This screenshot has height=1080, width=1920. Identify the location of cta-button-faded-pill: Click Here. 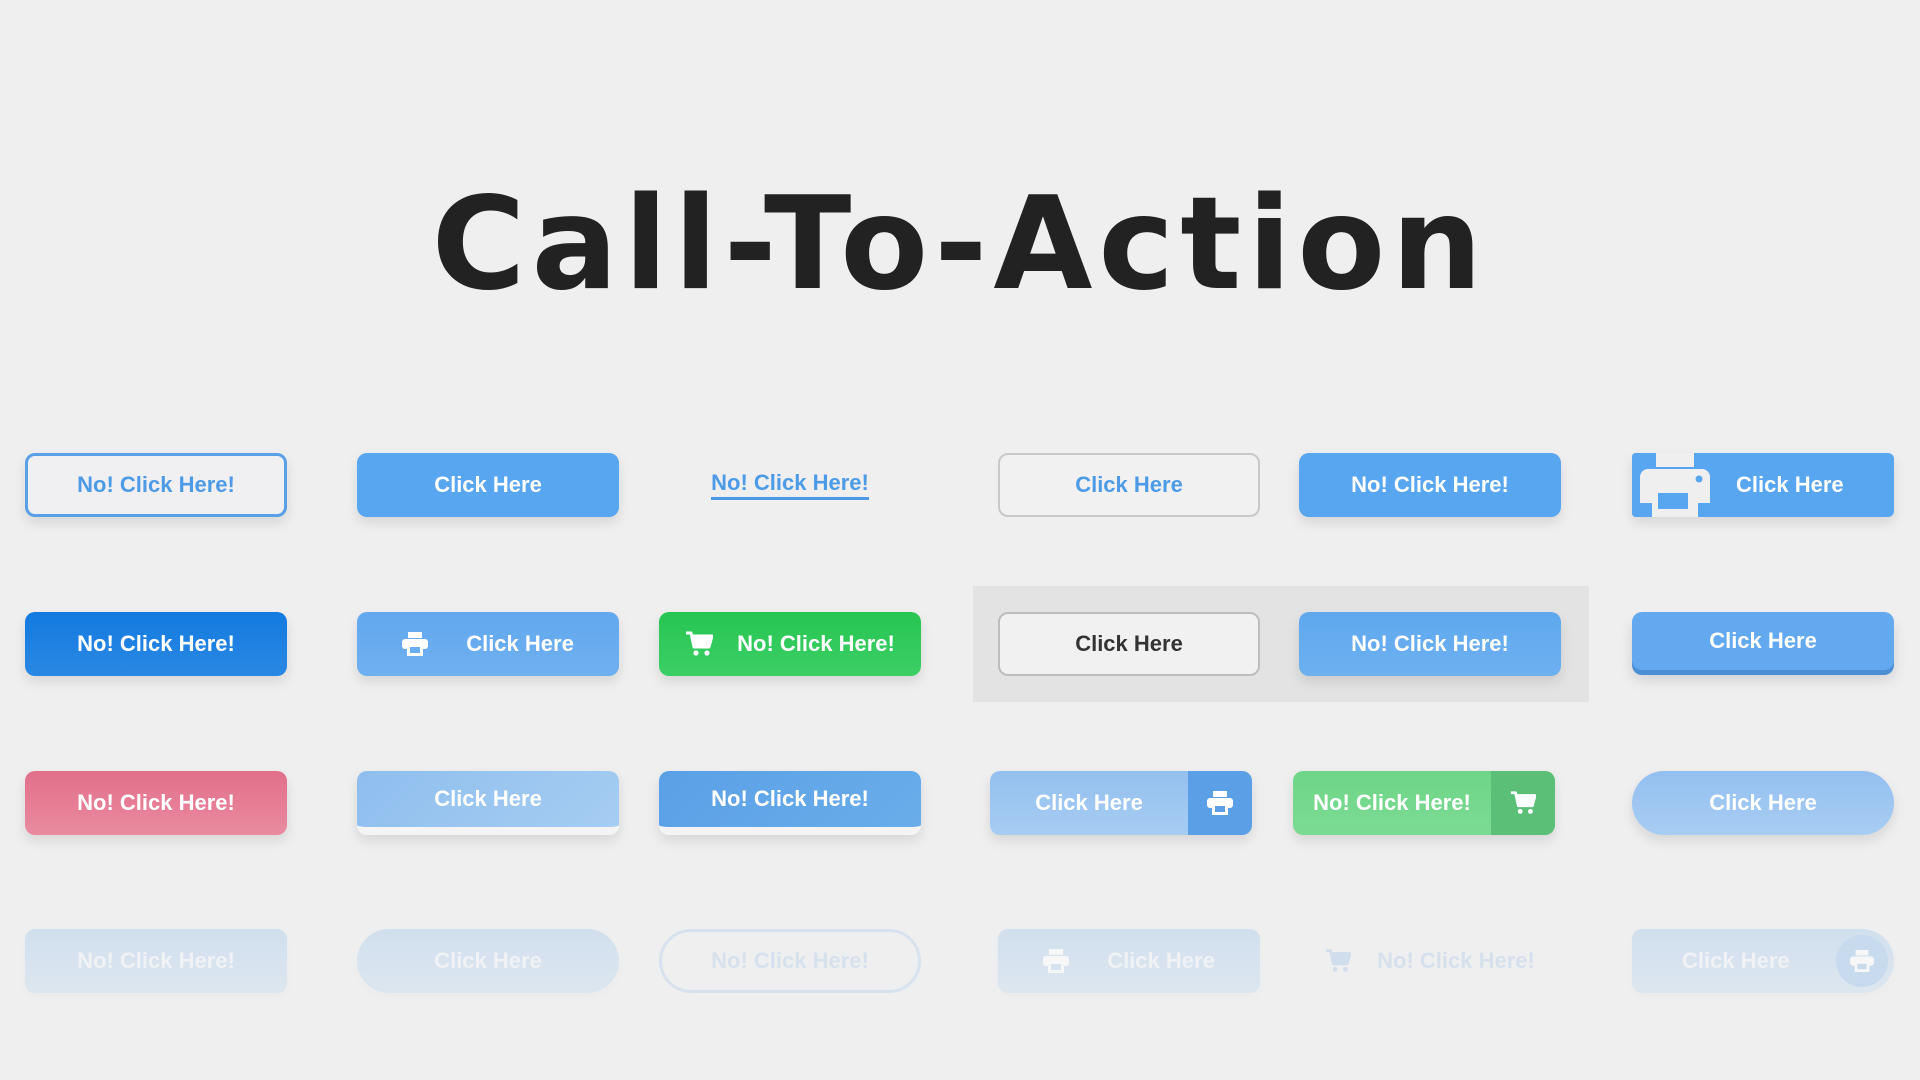
(488, 961).